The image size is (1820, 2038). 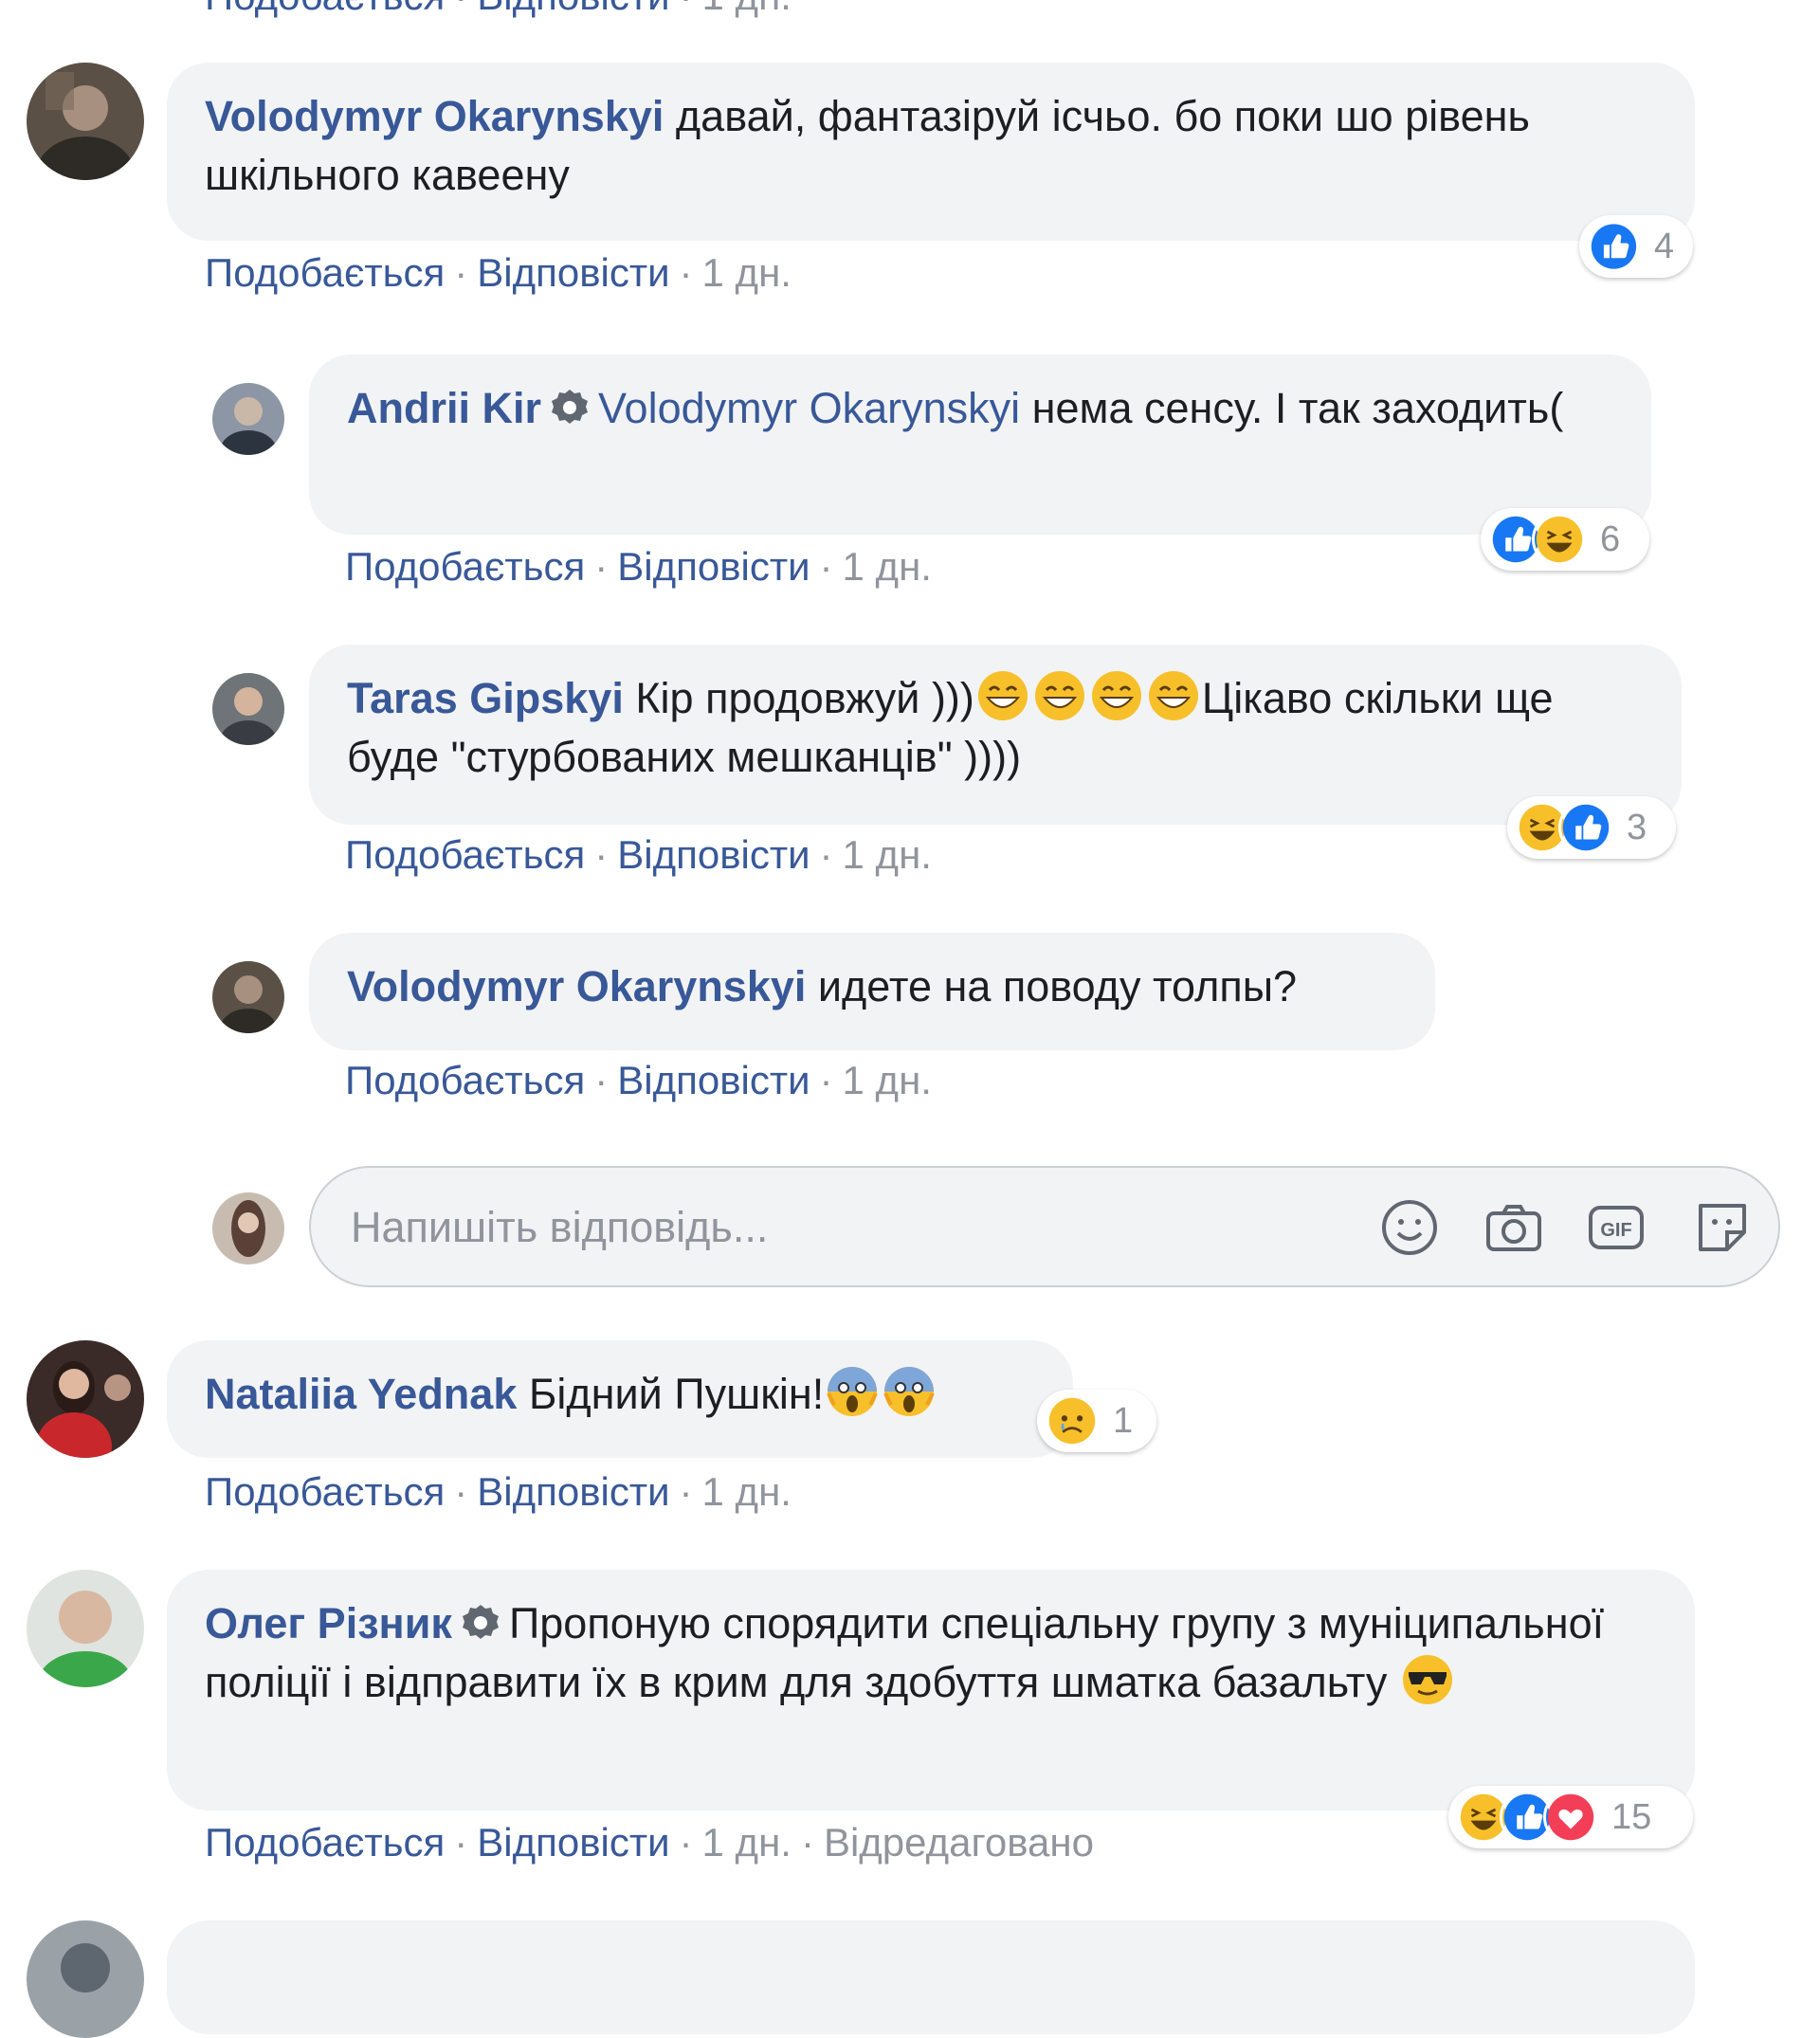 What do you see at coordinates (1631, 1816) in the screenshot?
I see `reaction-count: 15` at bounding box center [1631, 1816].